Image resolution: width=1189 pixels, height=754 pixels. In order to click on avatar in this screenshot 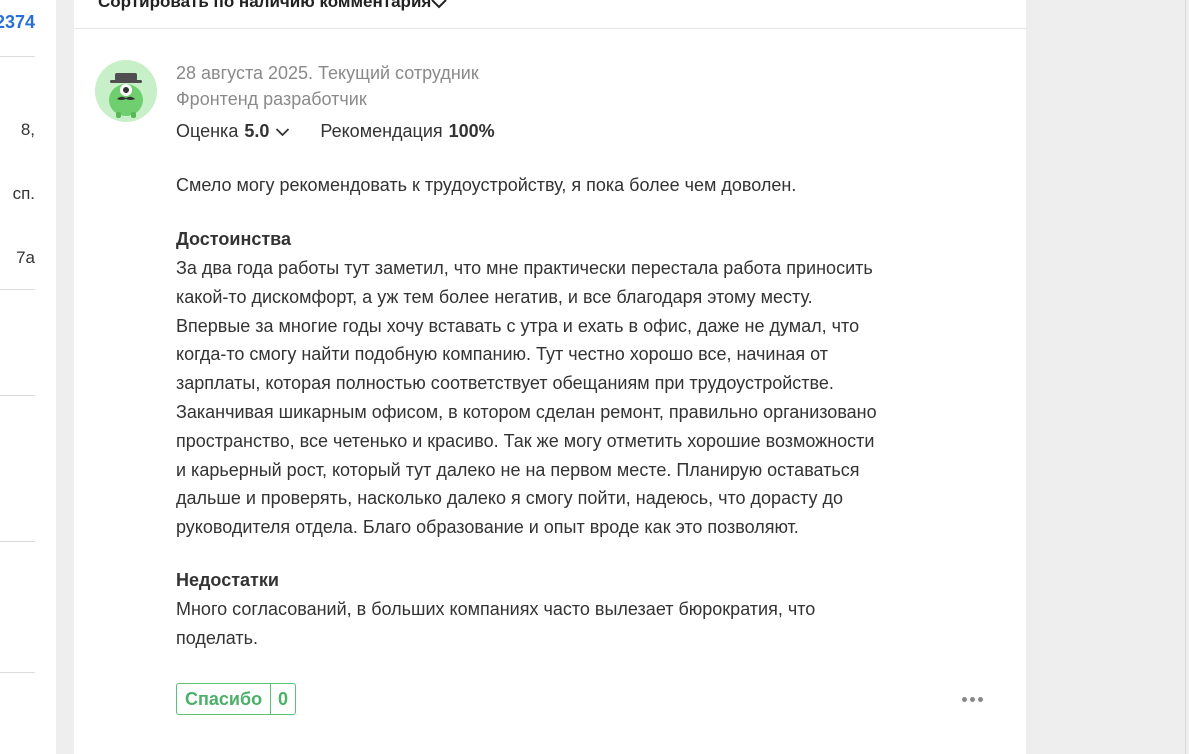, I will do `click(126, 91)`.